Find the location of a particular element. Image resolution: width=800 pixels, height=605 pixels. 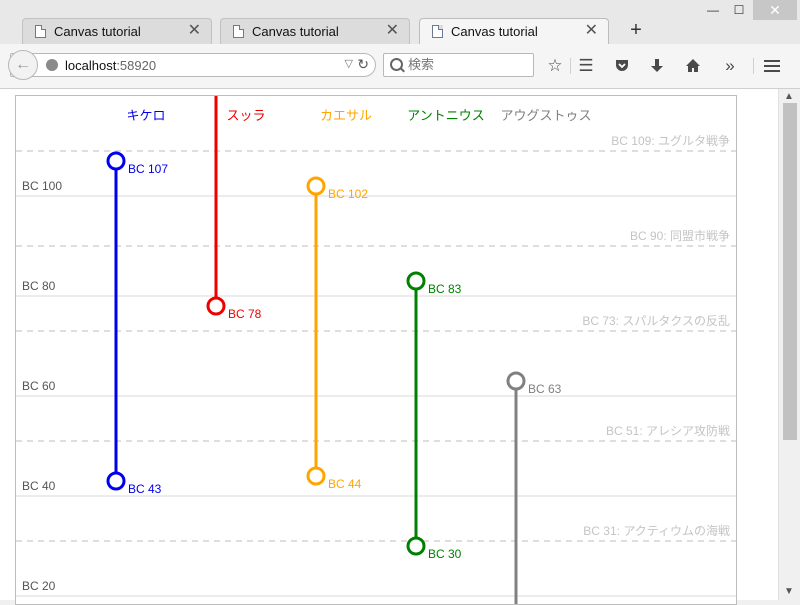

birth-label: BC 107 is located at coordinates (148, 169).